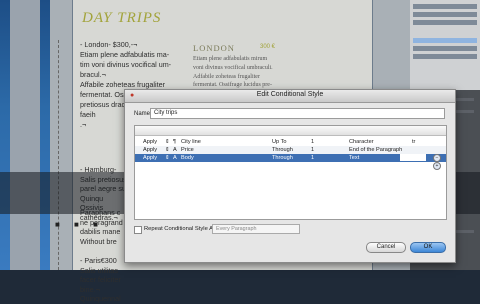 The image size is (480, 304). Describe the element at coordinates (214, 48) in the screenshot. I see `column2-heading: LONDON` at that location.